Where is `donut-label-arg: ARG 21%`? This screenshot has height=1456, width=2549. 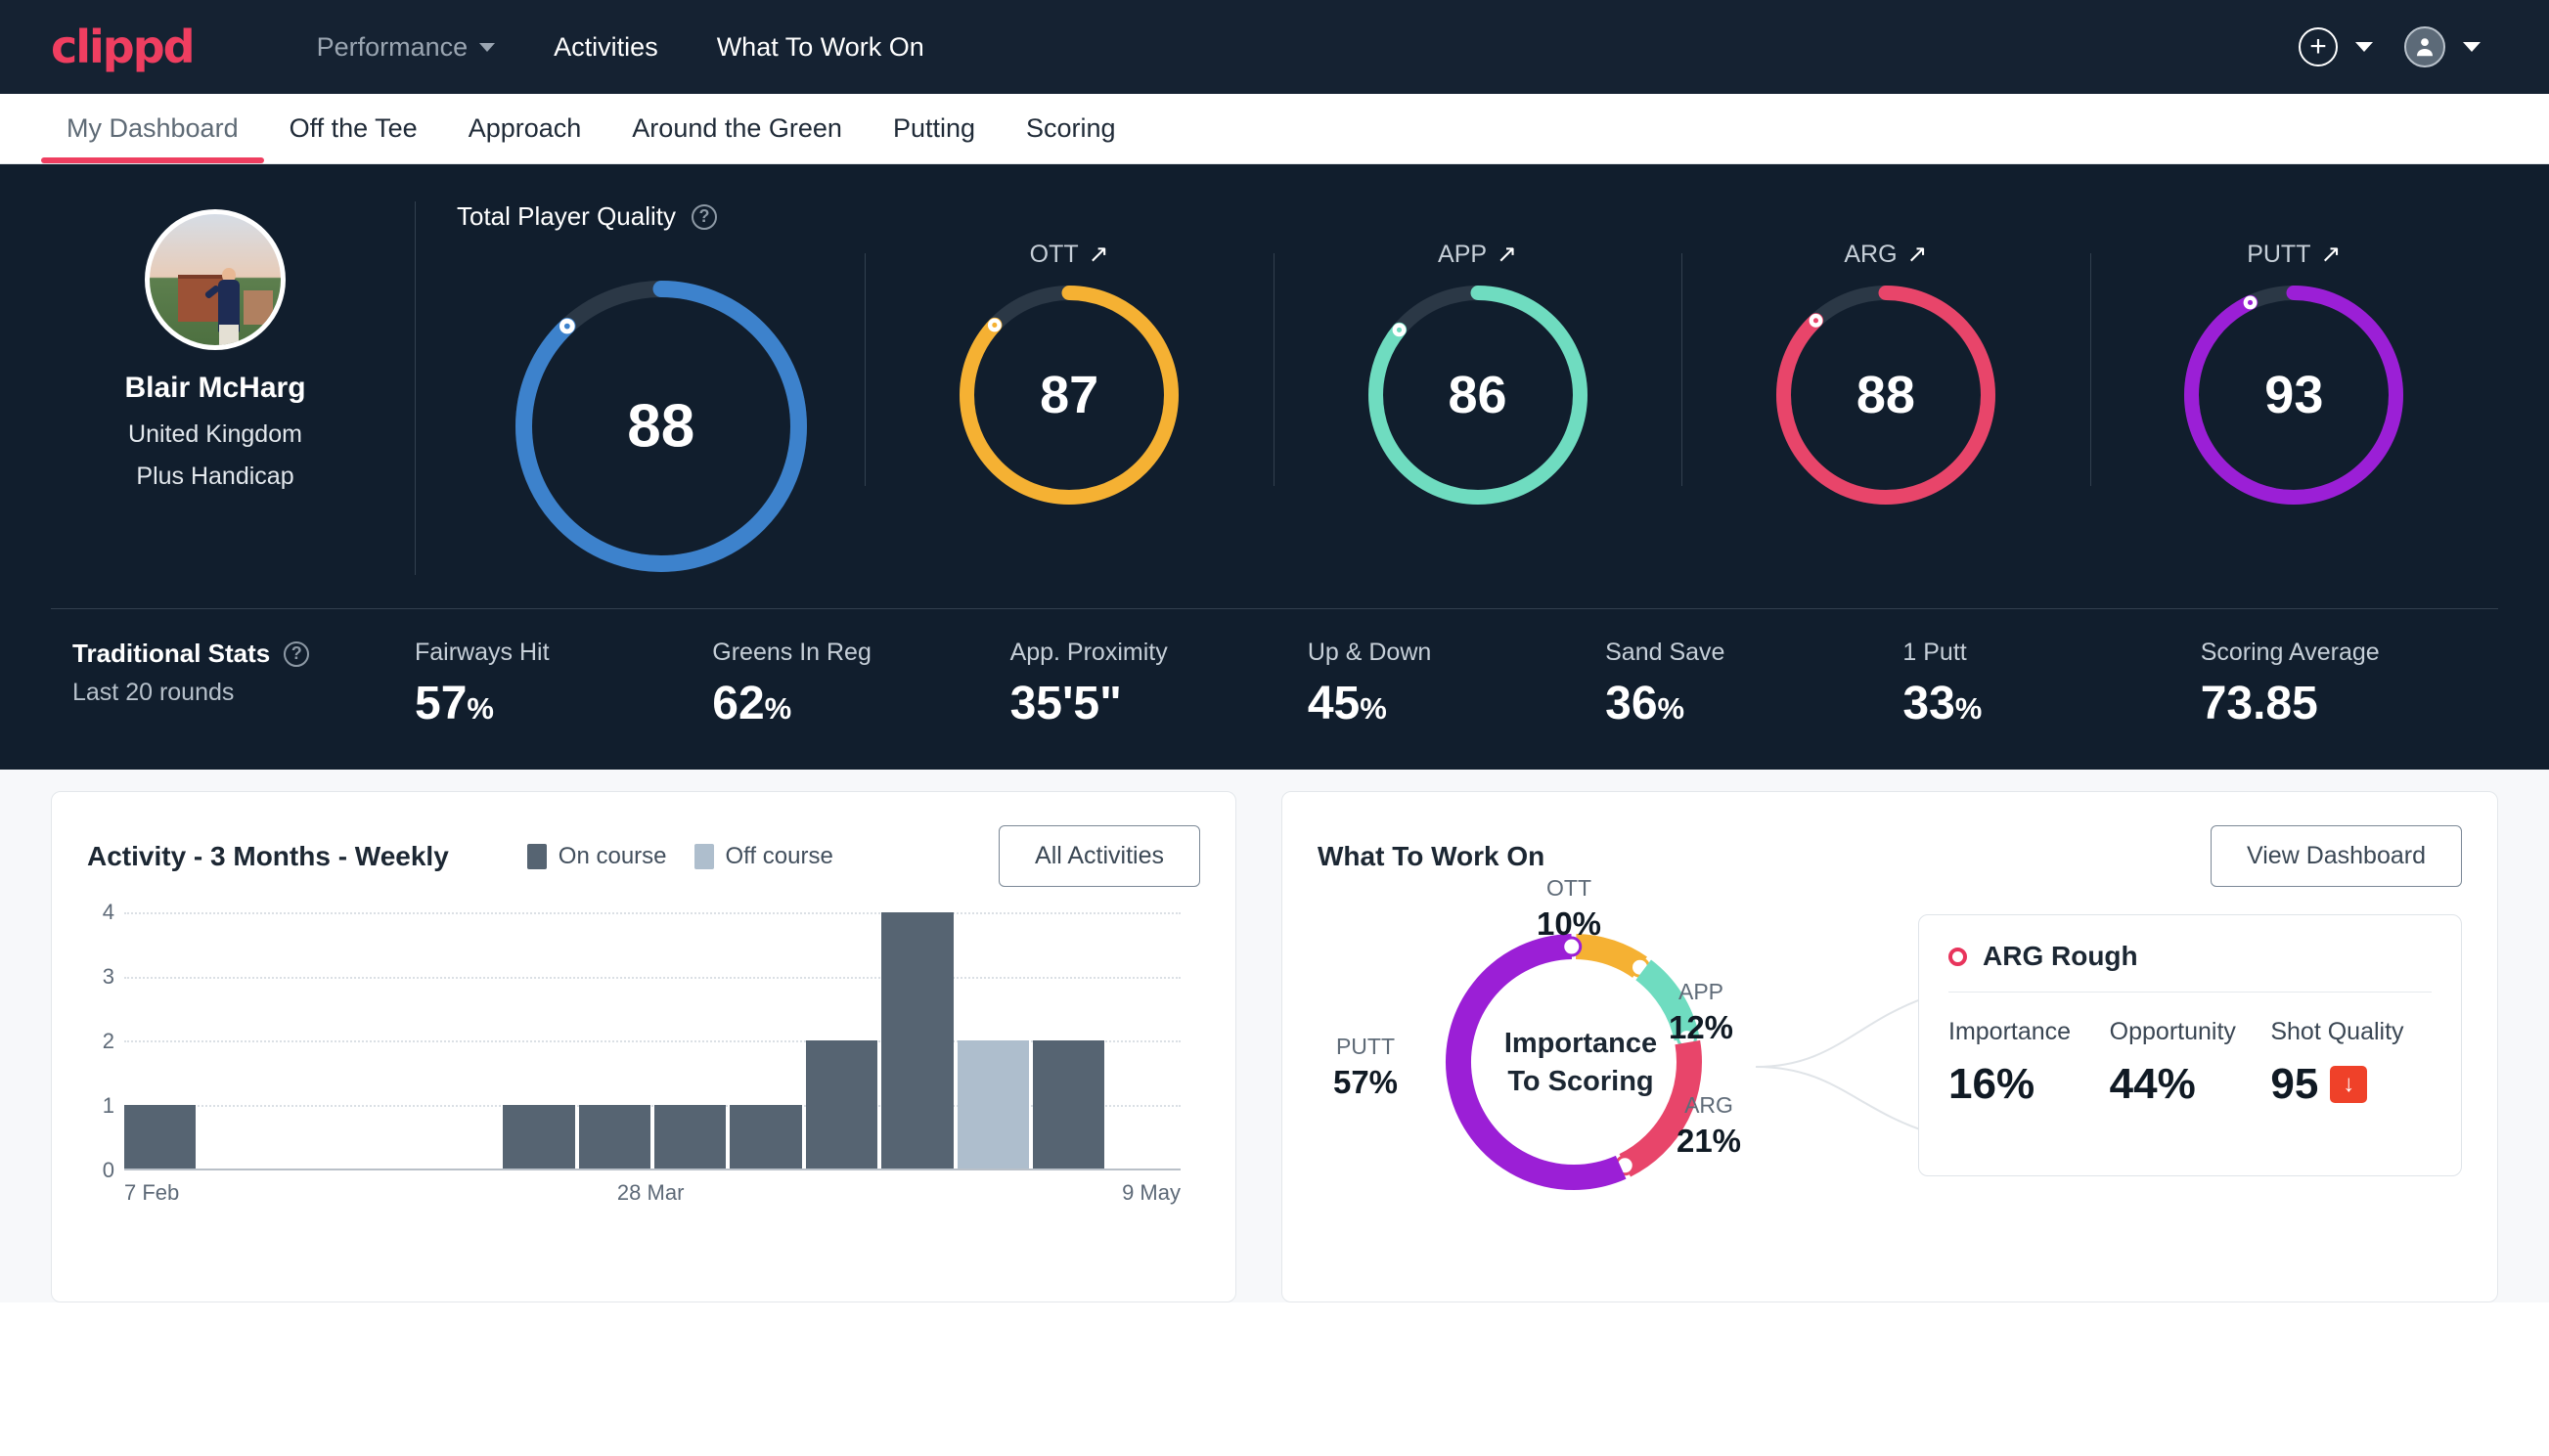
donut-label-arg: ARG 21% is located at coordinates (1709, 1126).